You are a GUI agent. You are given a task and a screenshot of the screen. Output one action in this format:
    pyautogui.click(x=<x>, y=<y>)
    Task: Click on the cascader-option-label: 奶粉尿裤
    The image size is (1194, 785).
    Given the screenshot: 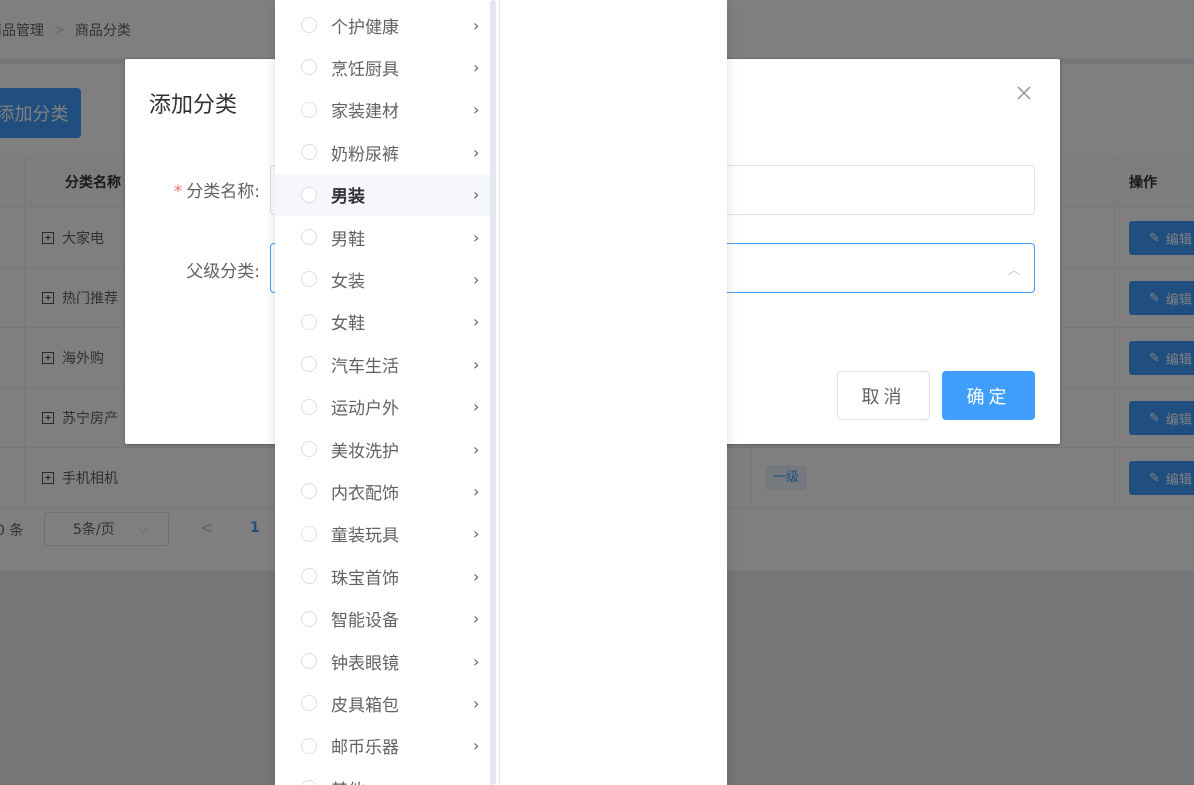 What is the action you would take?
    pyautogui.click(x=365, y=154)
    